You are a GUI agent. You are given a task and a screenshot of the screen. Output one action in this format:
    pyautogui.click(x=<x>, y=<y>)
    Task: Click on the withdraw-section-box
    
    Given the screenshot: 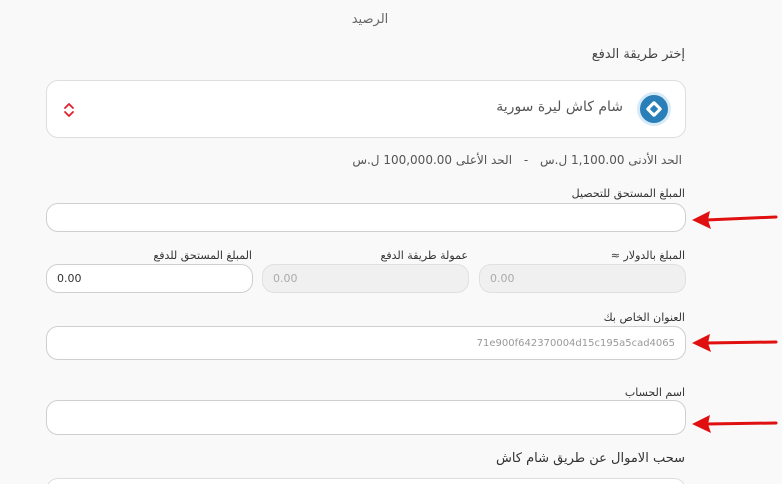 What is the action you would take?
    pyautogui.click(x=366, y=481)
    